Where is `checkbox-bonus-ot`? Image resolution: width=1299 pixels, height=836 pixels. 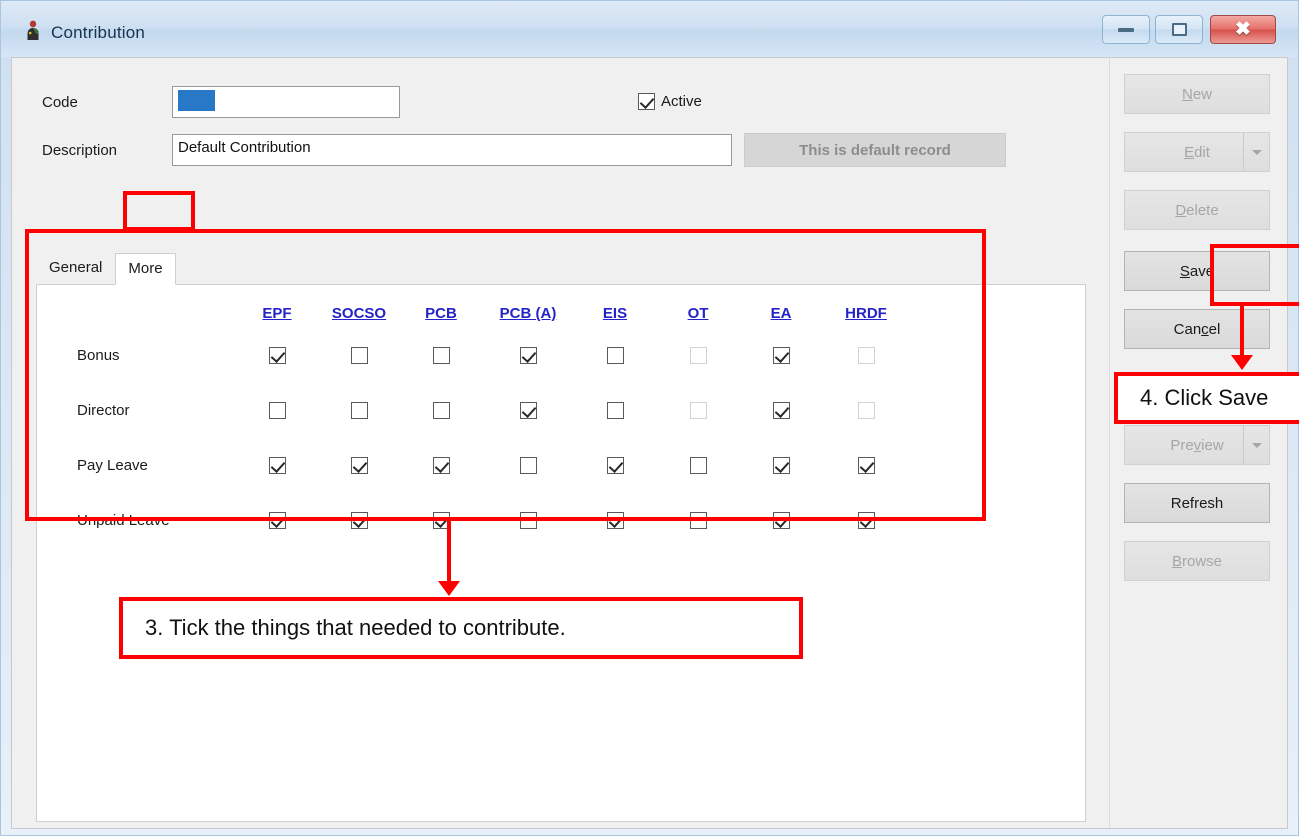 checkbox-bonus-ot is located at coordinates (698, 355).